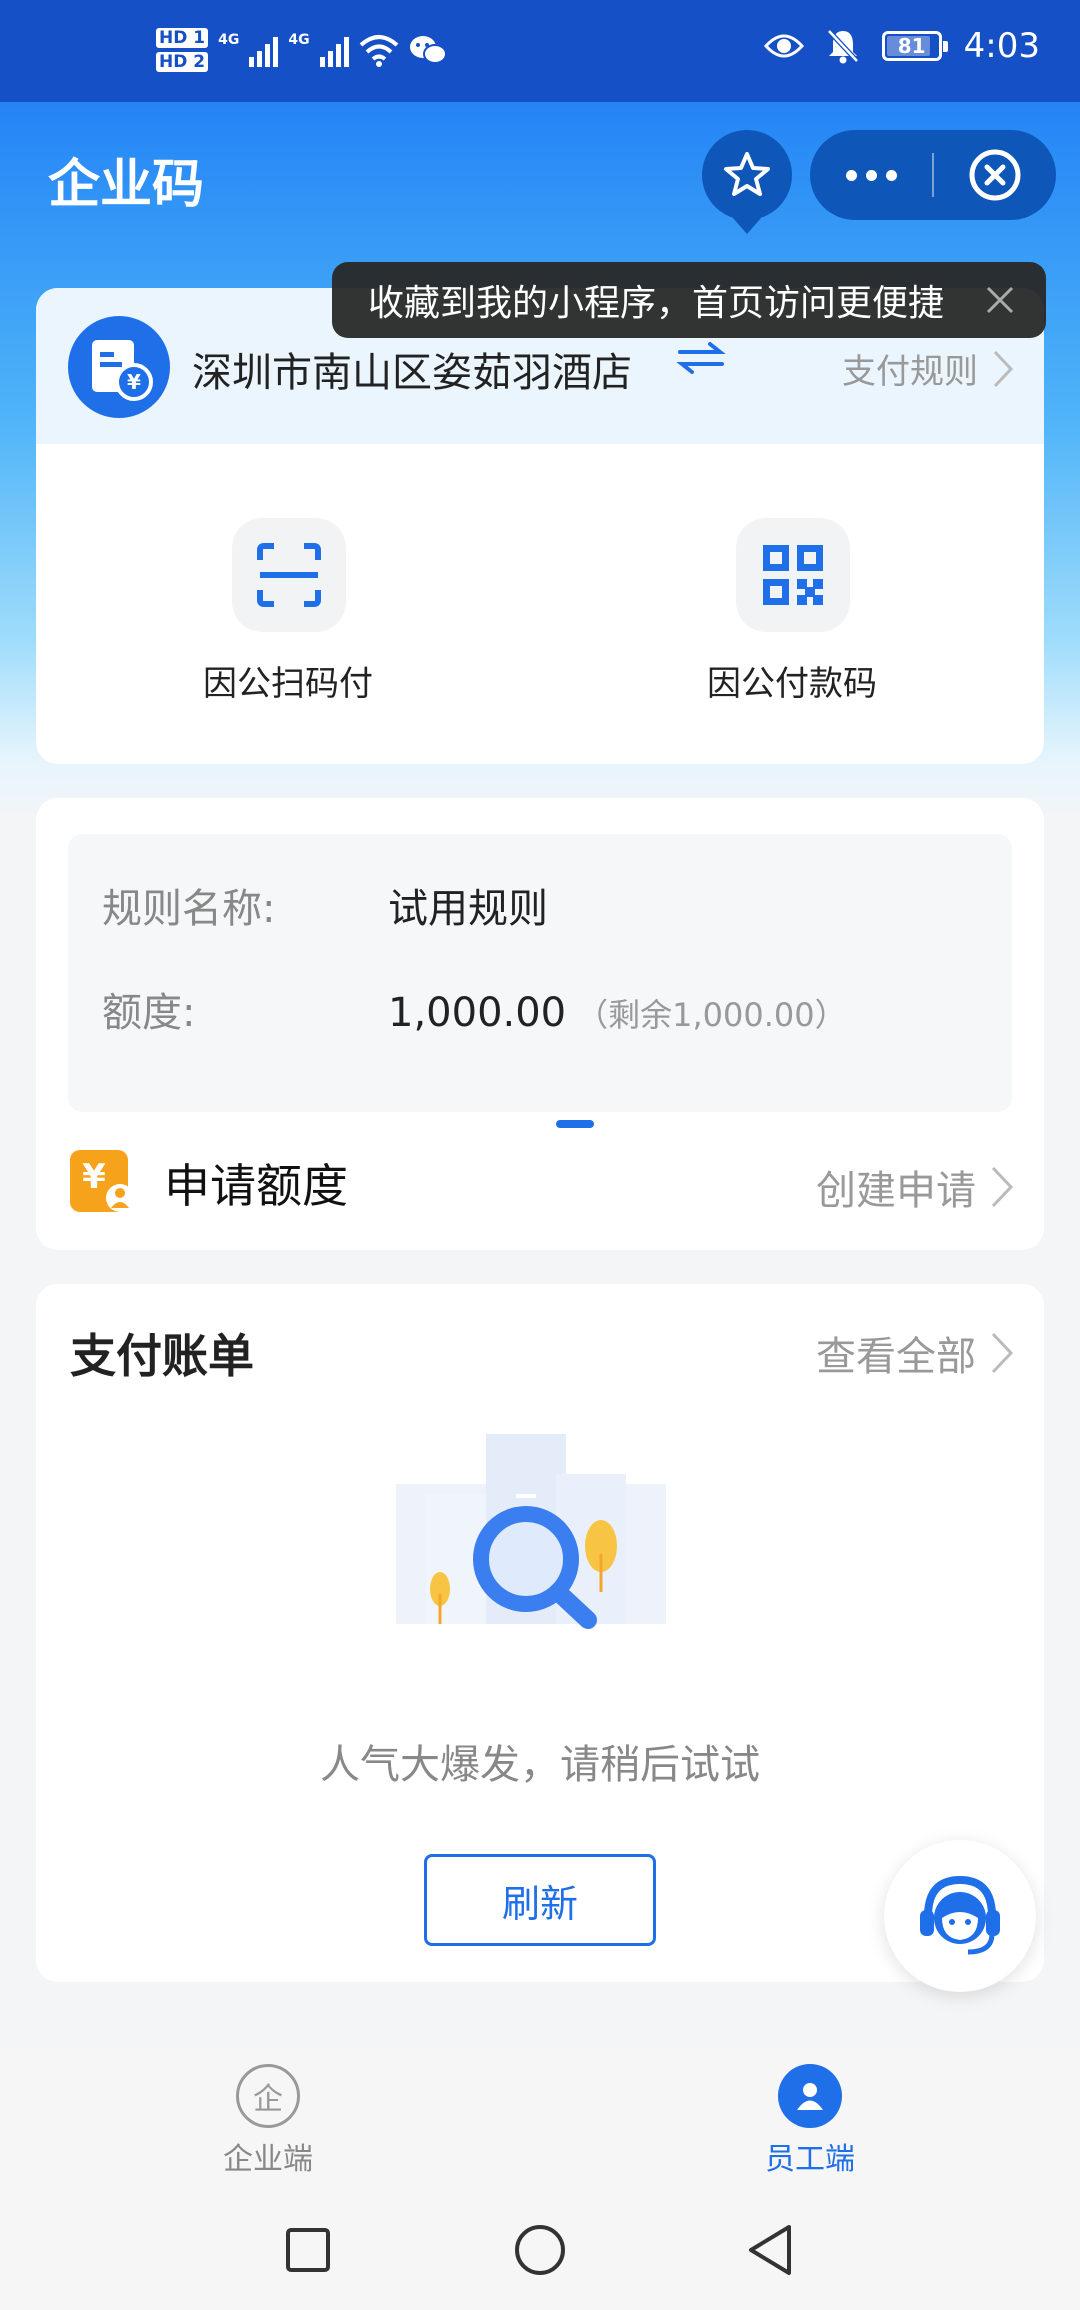  Describe the element at coordinates (793, 575) in the screenshot. I see `qr-code-icon` at that location.